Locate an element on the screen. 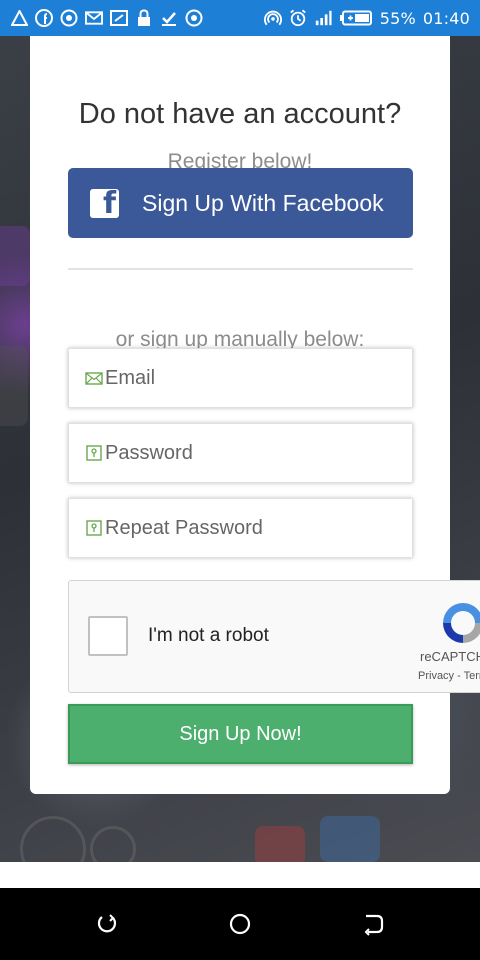  recaptcha-brand: reCAPTCHA is located at coordinates (450, 656).